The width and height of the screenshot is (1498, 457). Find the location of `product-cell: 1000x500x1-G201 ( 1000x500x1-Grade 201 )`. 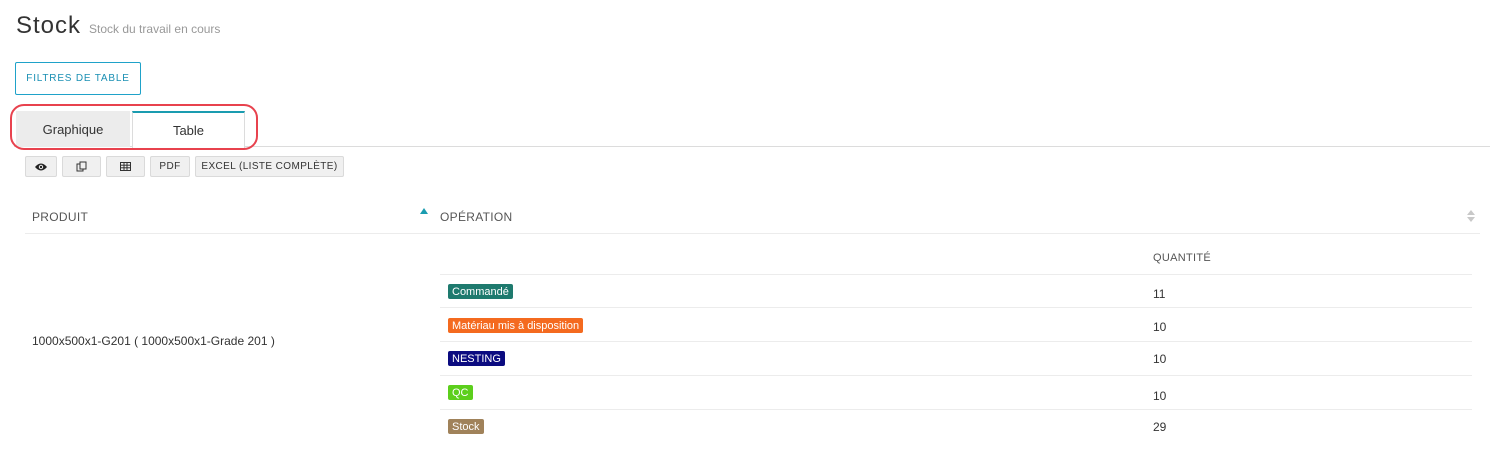

product-cell: 1000x500x1-G201 ( 1000x500x1-Grade 201 ) is located at coordinates (153, 341).